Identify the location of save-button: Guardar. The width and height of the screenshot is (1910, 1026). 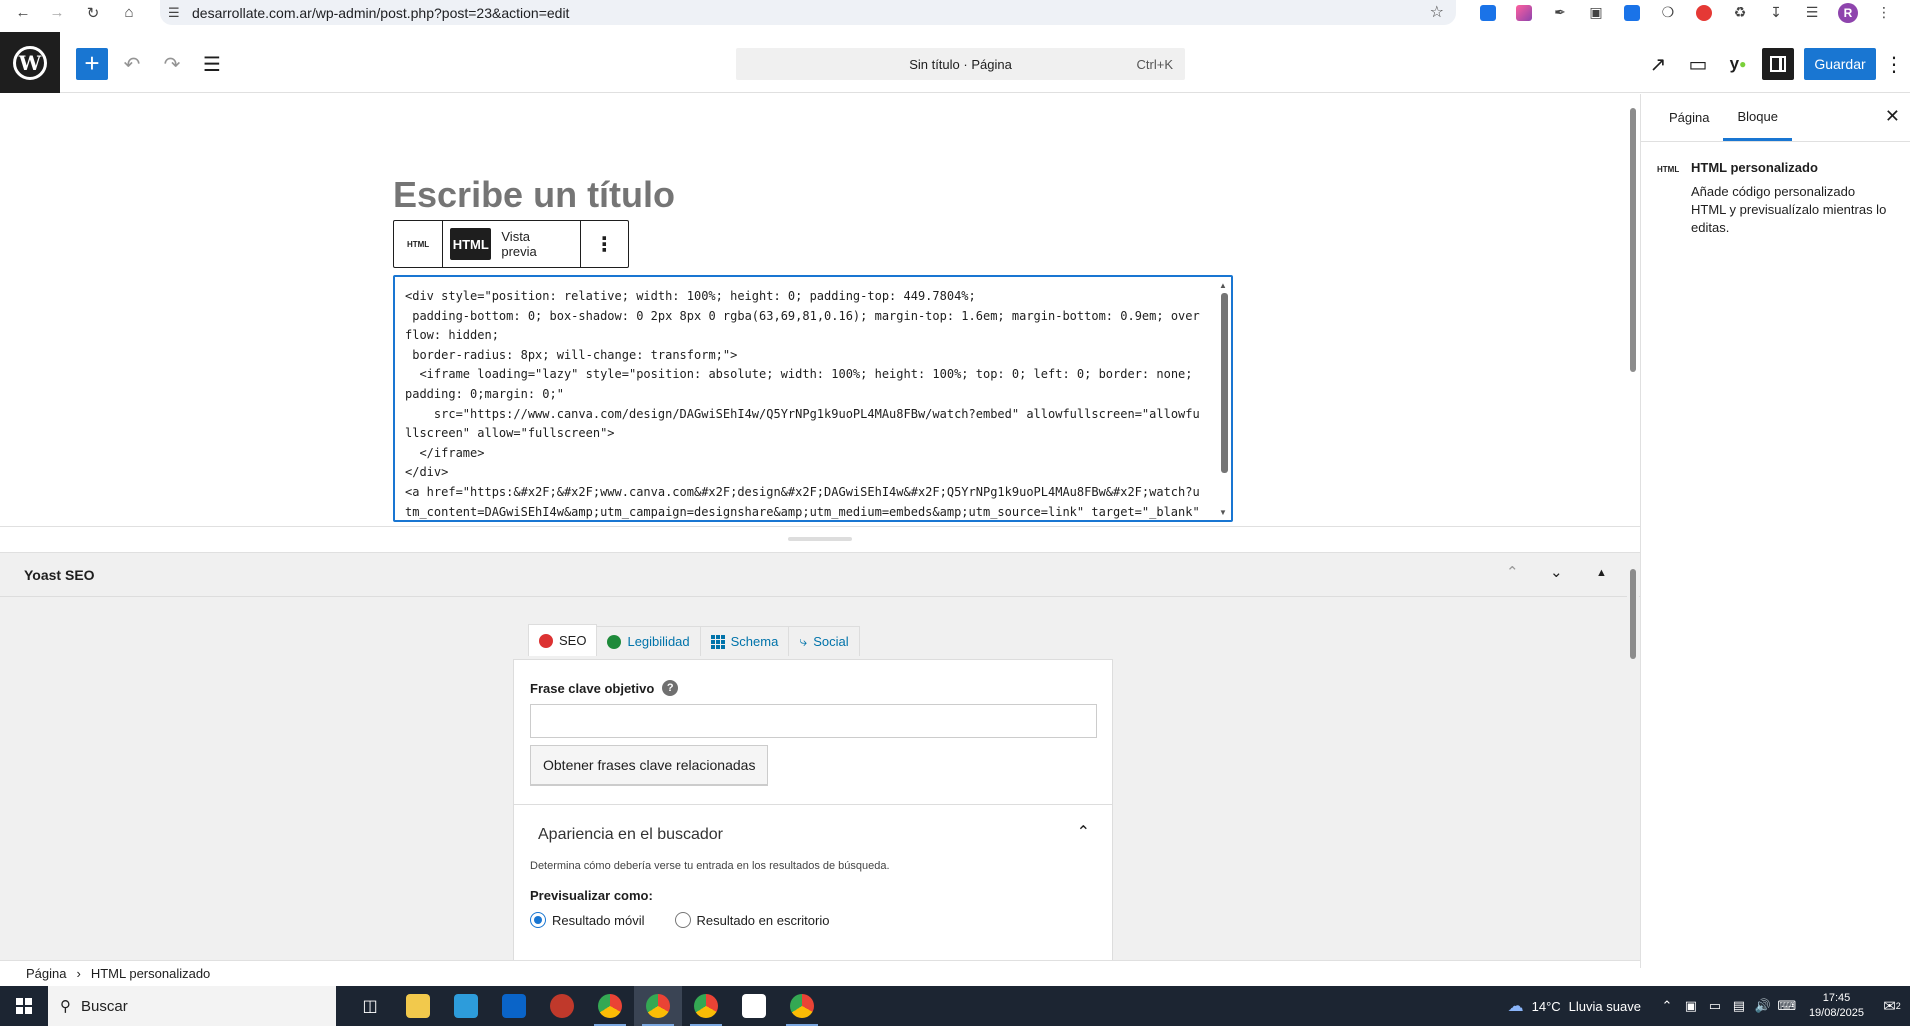
(1840, 64).